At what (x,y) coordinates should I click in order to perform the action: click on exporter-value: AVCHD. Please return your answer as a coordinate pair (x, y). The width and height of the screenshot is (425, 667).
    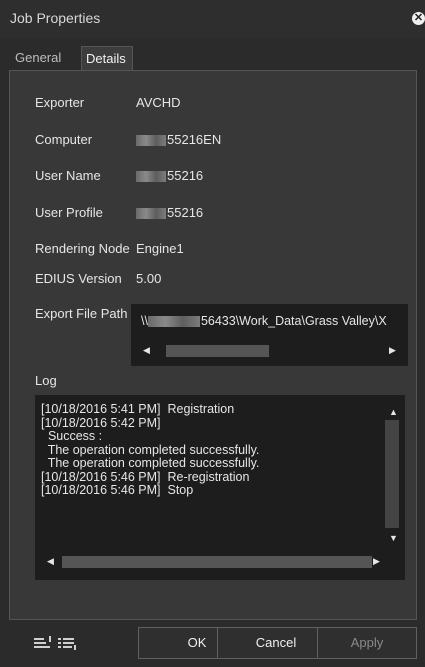
    Looking at the image, I should click on (158, 102).